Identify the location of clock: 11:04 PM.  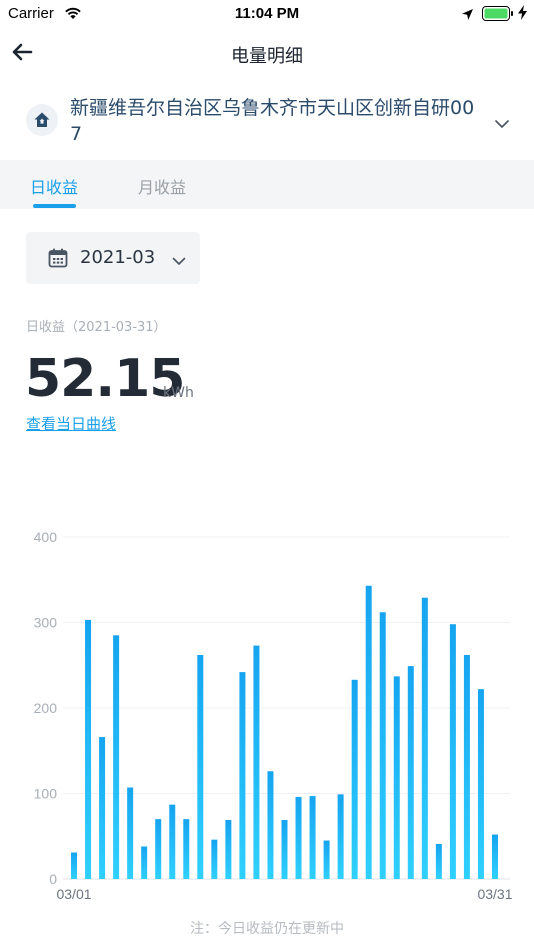
(267, 13).